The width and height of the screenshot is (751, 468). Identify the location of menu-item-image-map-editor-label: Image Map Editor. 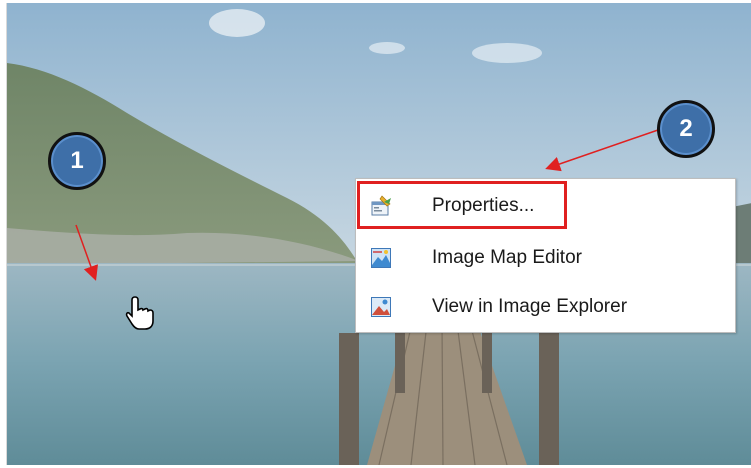
(507, 257).